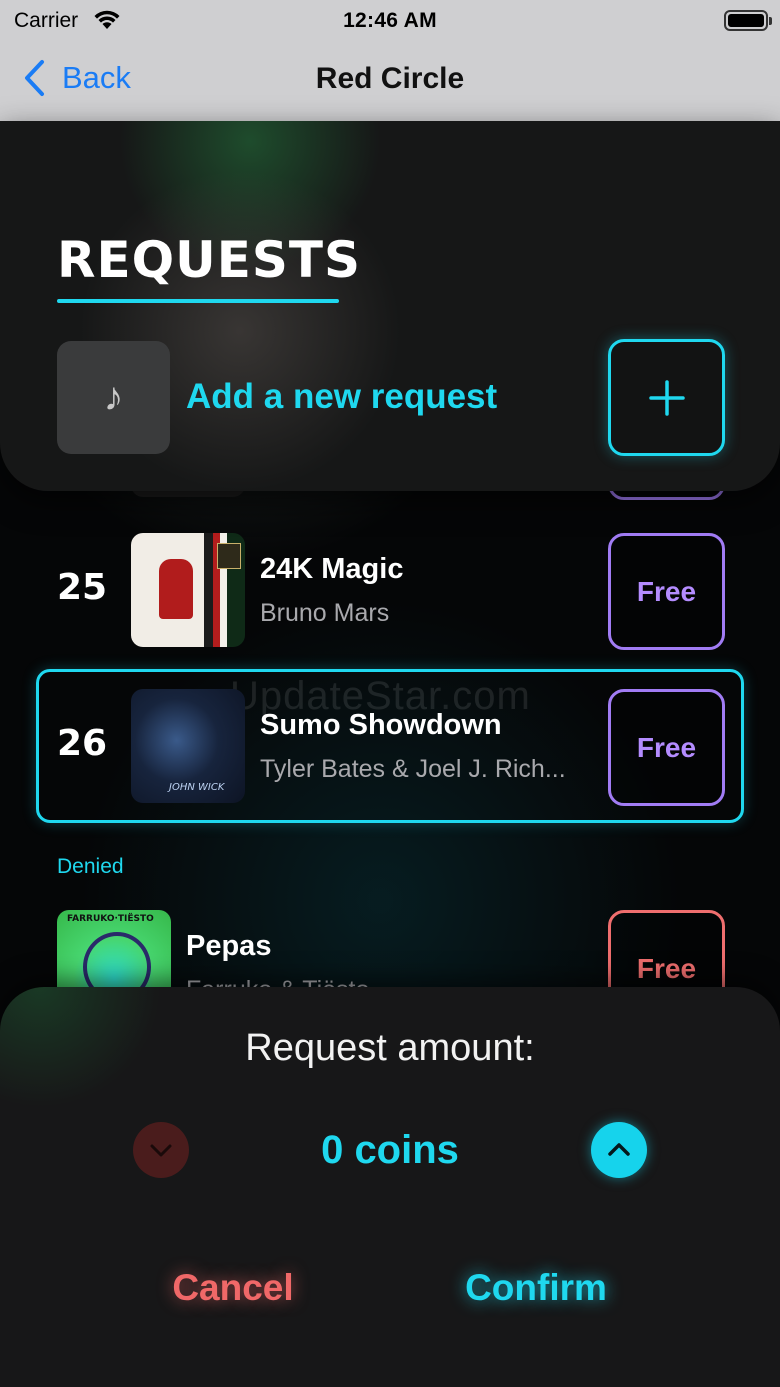 The height and width of the screenshot is (1387, 780). I want to click on add-request-label: Add a new request, so click(341, 397).